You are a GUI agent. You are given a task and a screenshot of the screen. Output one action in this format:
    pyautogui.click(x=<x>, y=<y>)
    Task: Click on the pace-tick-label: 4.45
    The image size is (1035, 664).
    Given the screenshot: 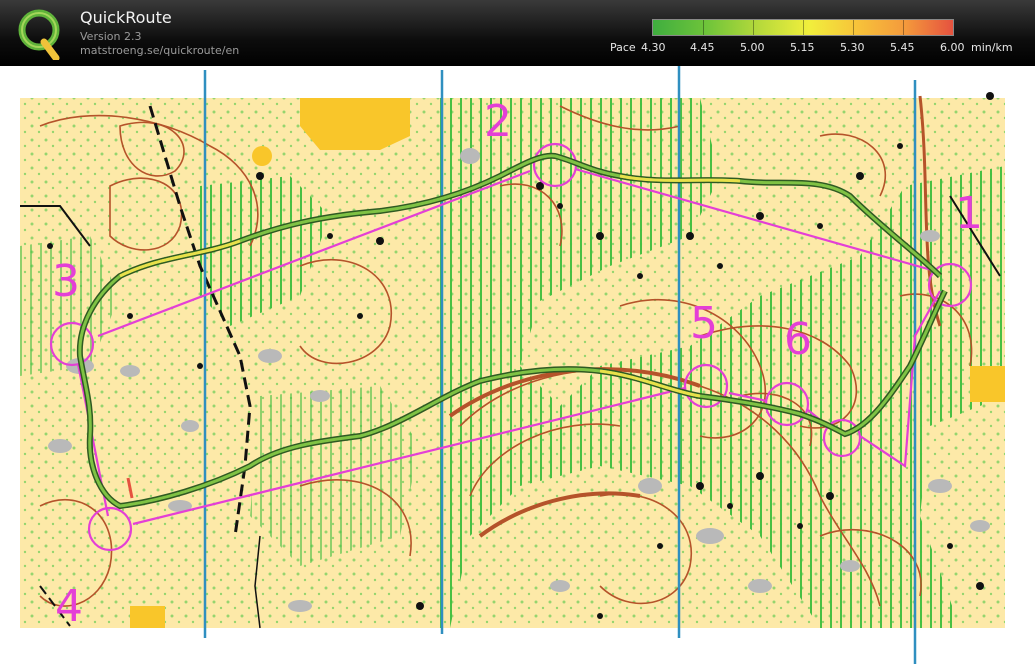 What is the action you would take?
    pyautogui.click(x=702, y=47)
    